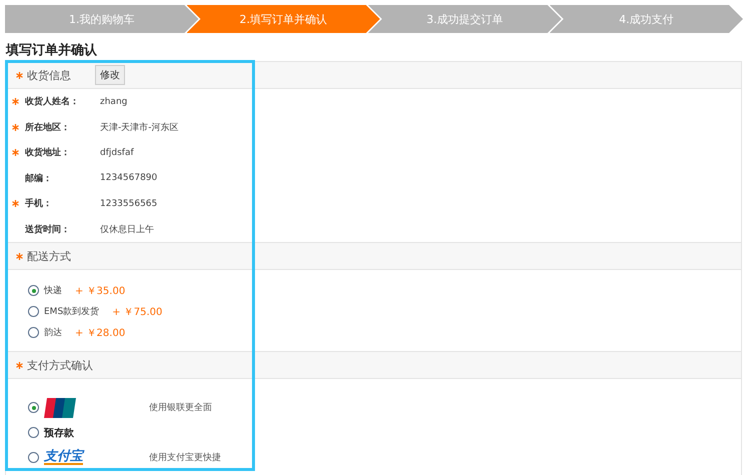 The image size is (748, 475). What do you see at coordinates (49, 75) in the screenshot?
I see `section-title: 收货信息` at bounding box center [49, 75].